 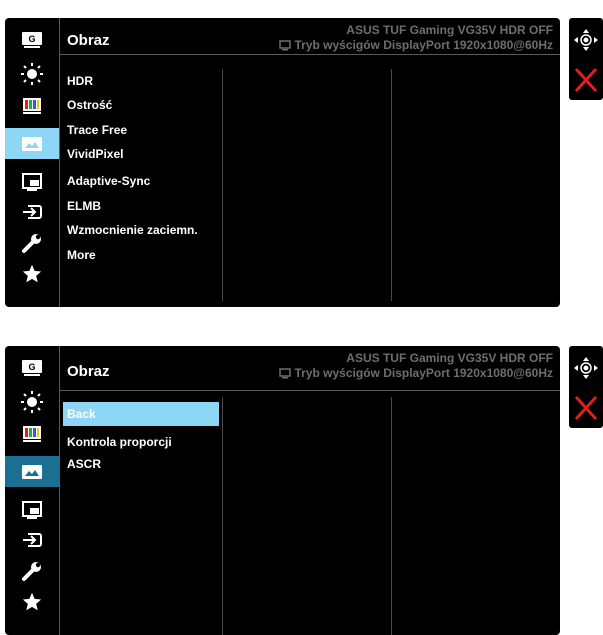 I want to click on menu-item-vividpixel: VividPixel, so click(x=141, y=154).